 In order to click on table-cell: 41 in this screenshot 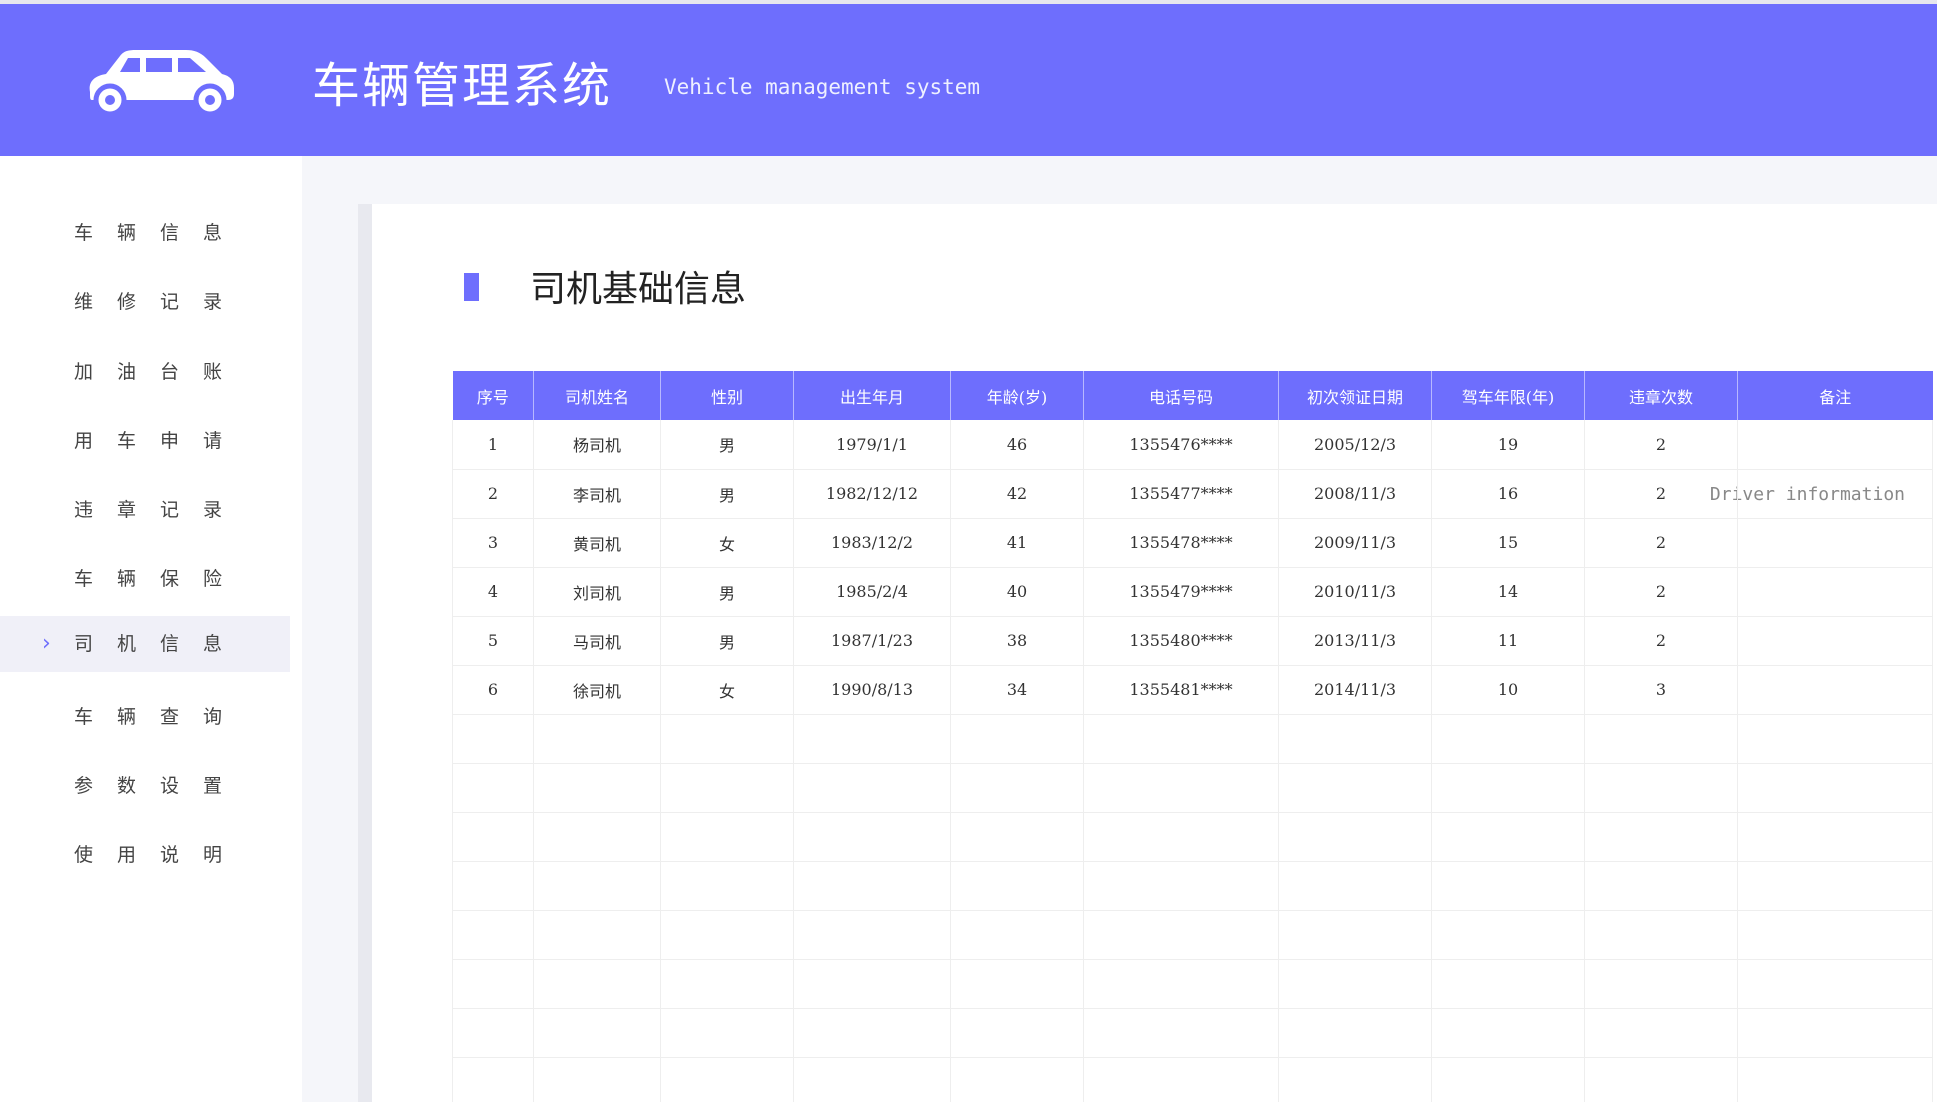, I will do `click(1017, 543)`.